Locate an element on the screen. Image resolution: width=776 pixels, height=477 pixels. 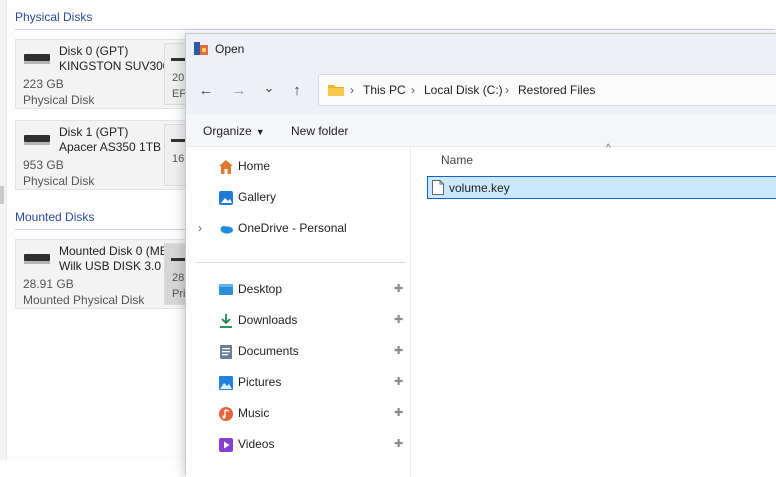
sidebar-item-onedrive: › OneDrive - Personal is located at coordinates (296, 229).